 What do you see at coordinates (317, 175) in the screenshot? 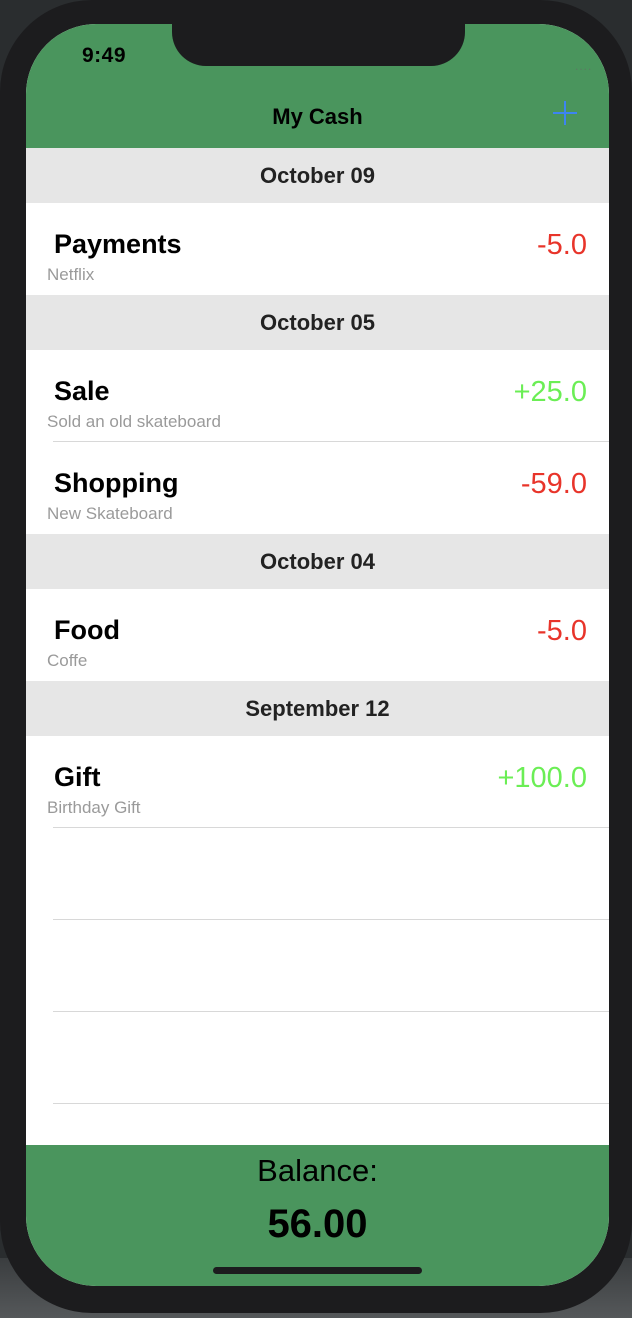
I see `section-header: October 09` at bounding box center [317, 175].